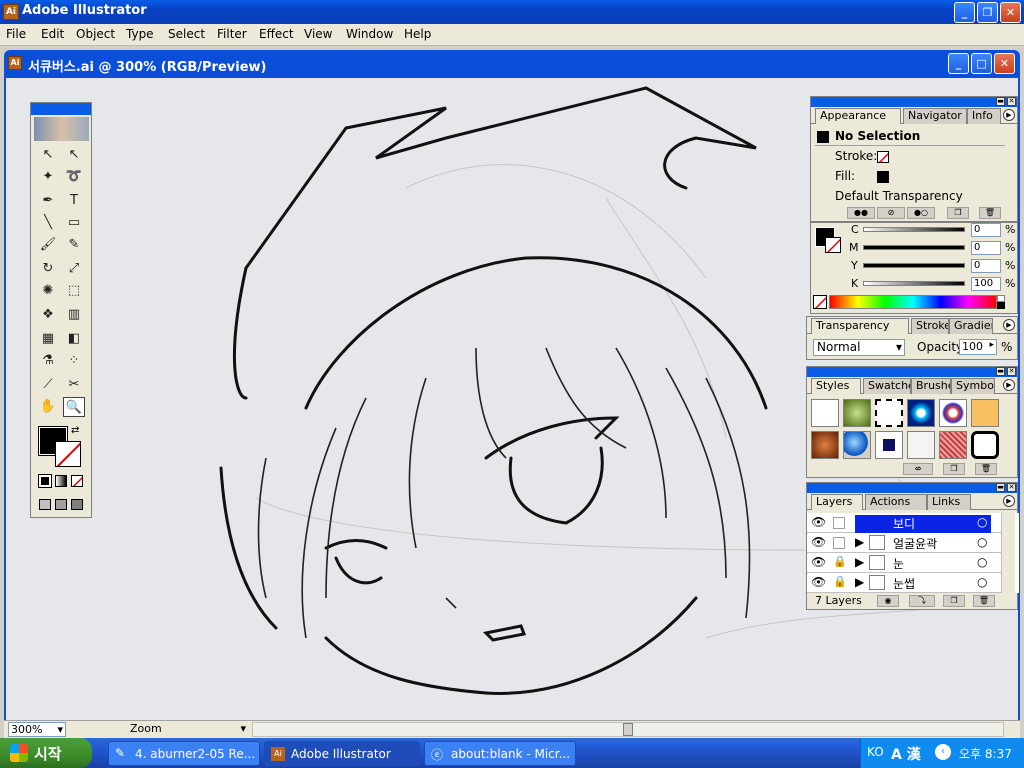 Image resolution: width=1024 pixels, height=768 pixels. I want to click on layers-close-button: ✕, so click(1011, 487).